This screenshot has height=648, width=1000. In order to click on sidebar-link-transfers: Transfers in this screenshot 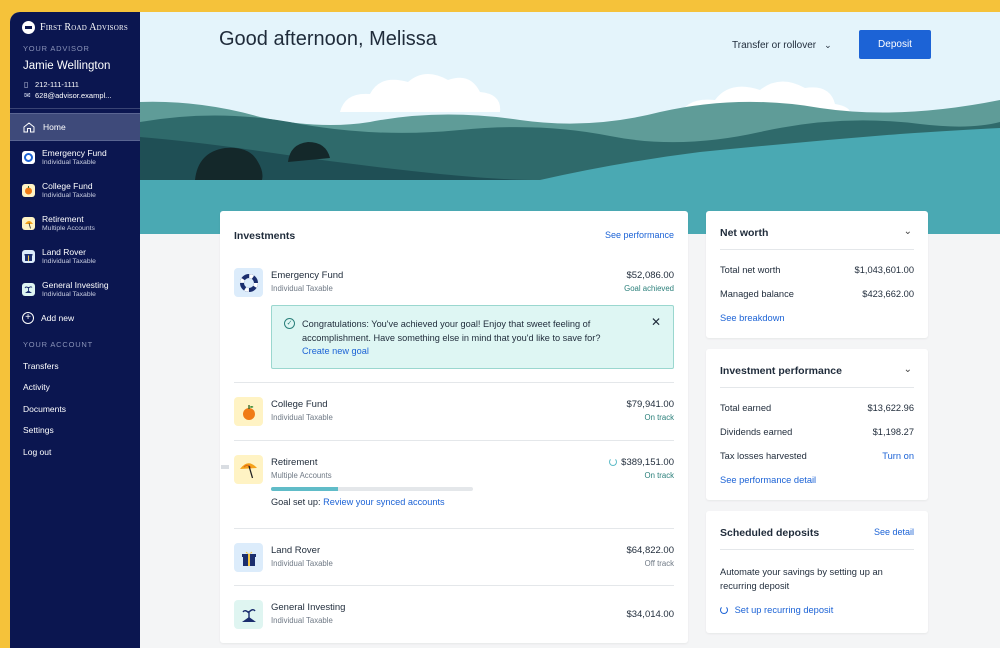, I will do `click(75, 366)`.